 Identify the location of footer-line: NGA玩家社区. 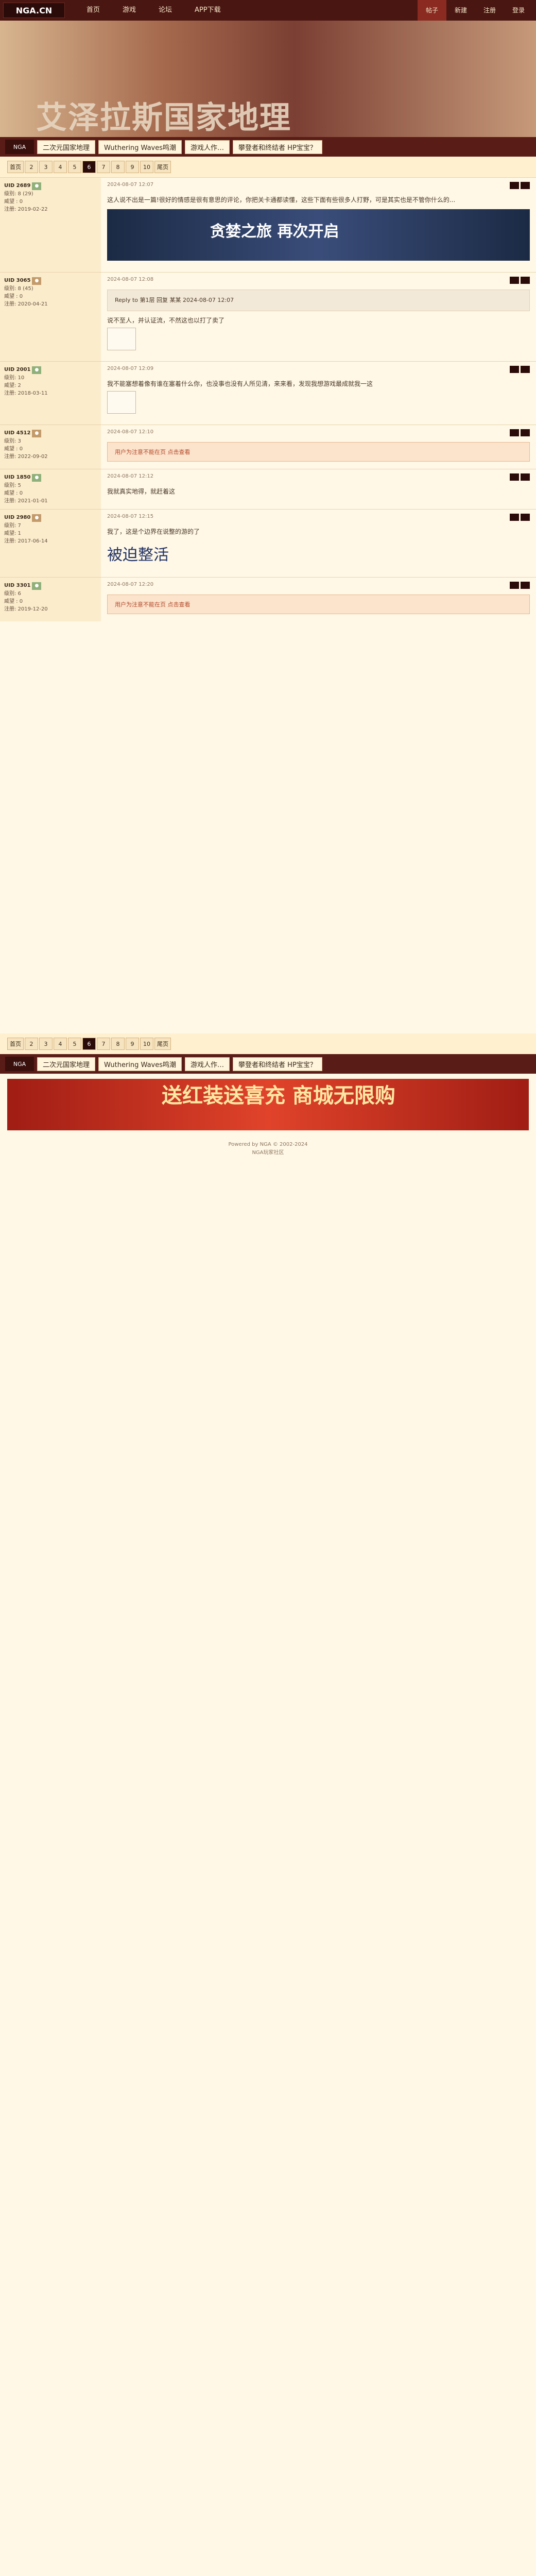
(268, 1153).